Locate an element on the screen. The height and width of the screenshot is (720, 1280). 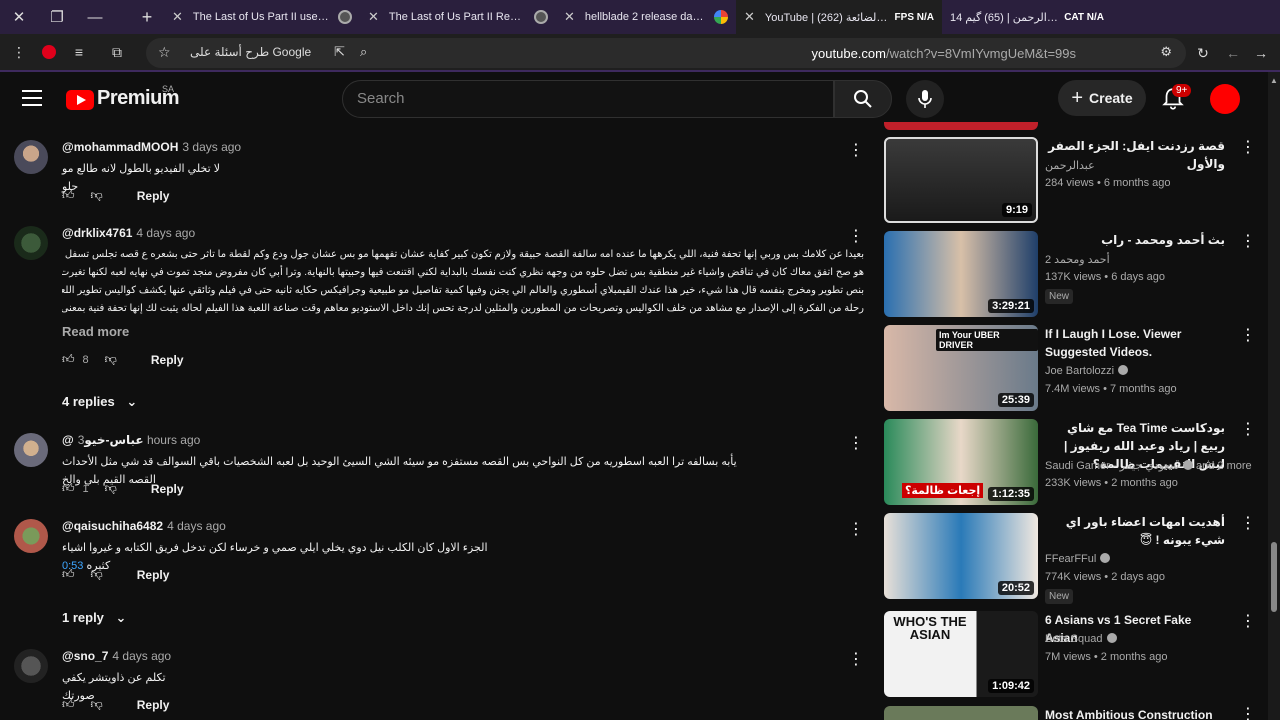
video-channel: Joe Bartolozzi is located at coordinates (1087, 371).